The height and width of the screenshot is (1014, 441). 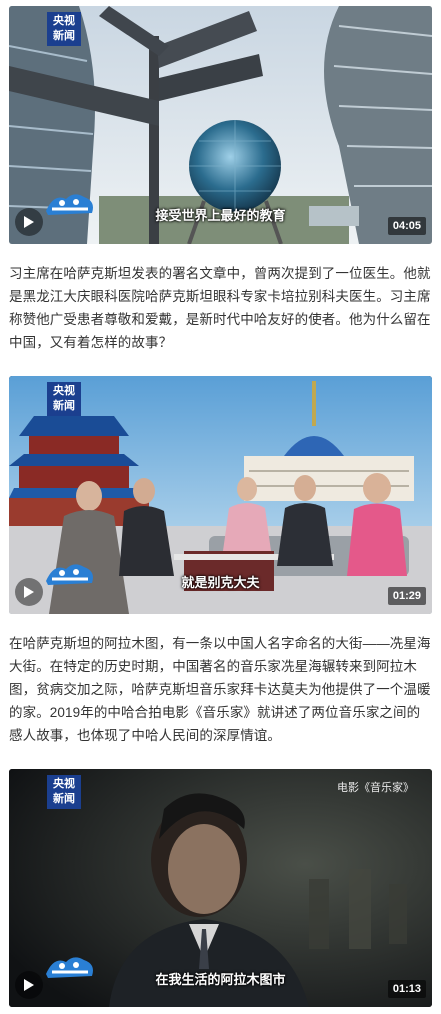 I want to click on video-subtitle: 就是别克大夫, so click(x=220, y=582).